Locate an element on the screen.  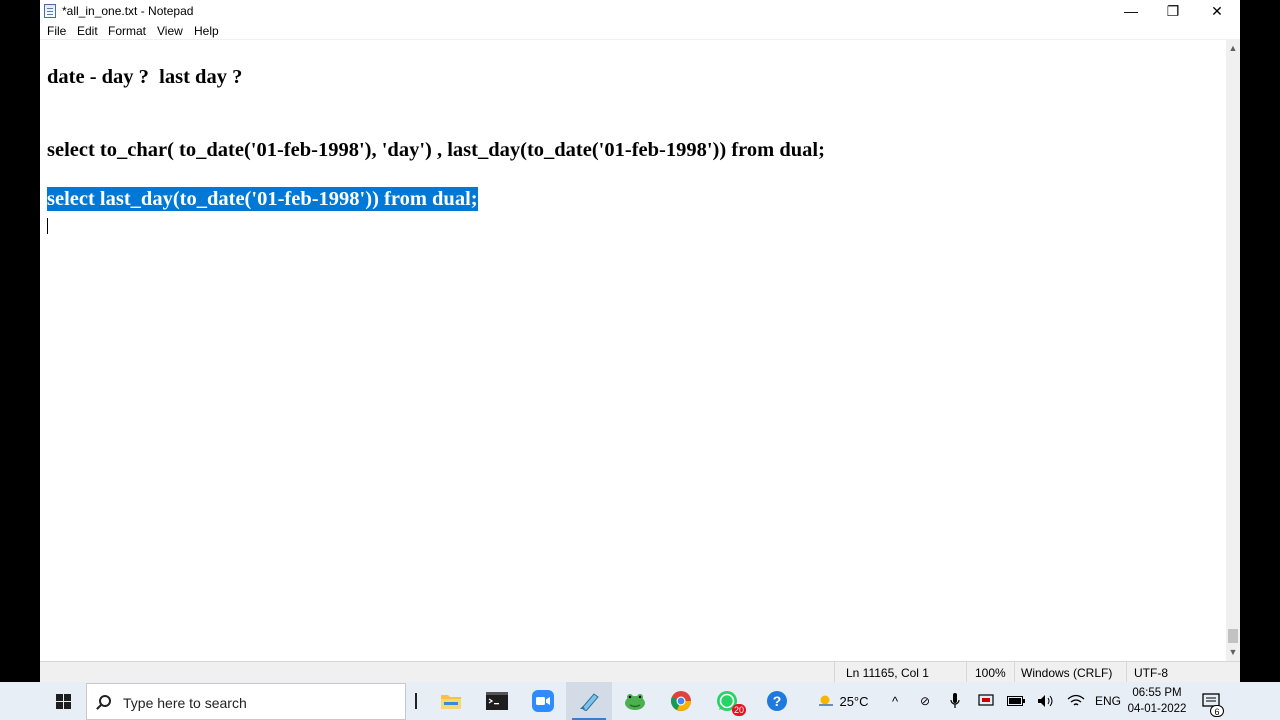
toad-button is located at coordinates (635, 701).